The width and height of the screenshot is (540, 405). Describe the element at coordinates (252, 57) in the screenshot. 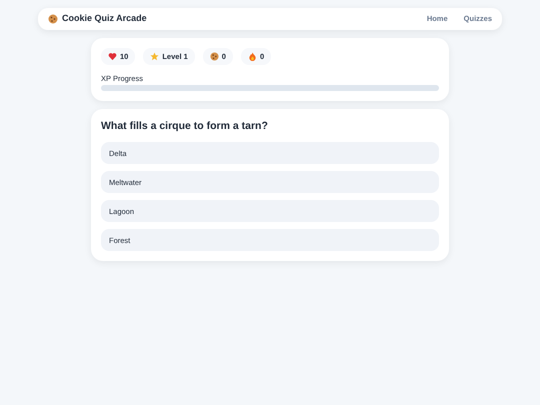

I see `flame-icon` at that location.